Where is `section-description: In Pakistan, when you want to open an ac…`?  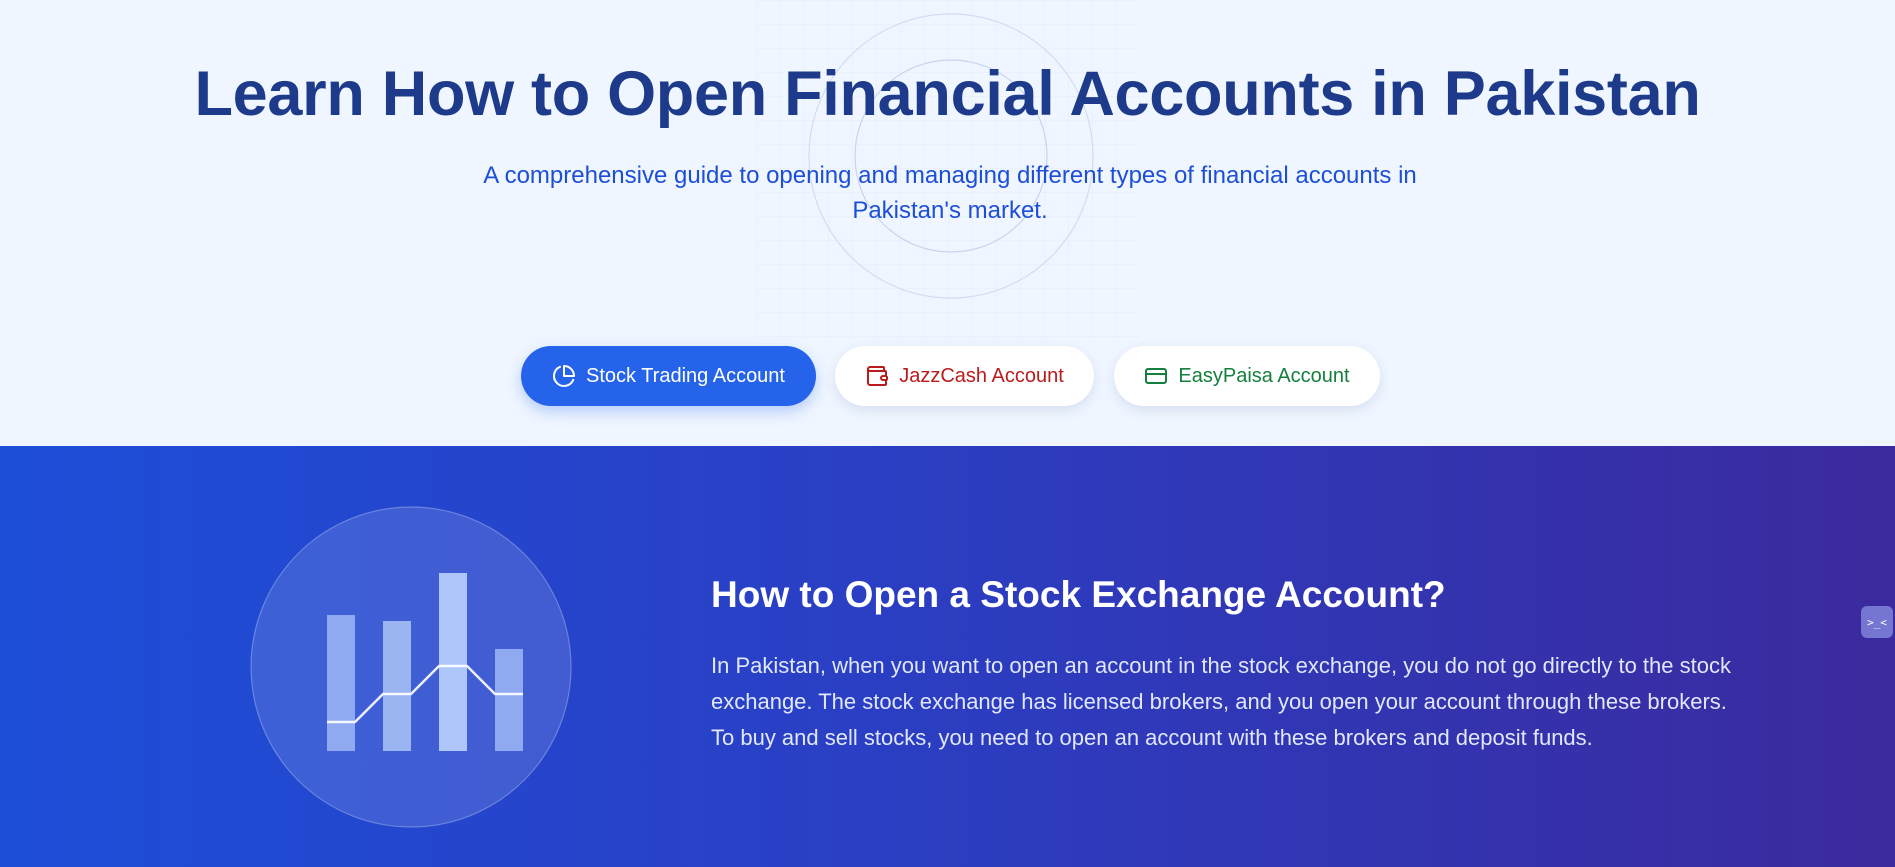 section-description: In Pakistan, when you want to open an ac… is located at coordinates (1221, 701).